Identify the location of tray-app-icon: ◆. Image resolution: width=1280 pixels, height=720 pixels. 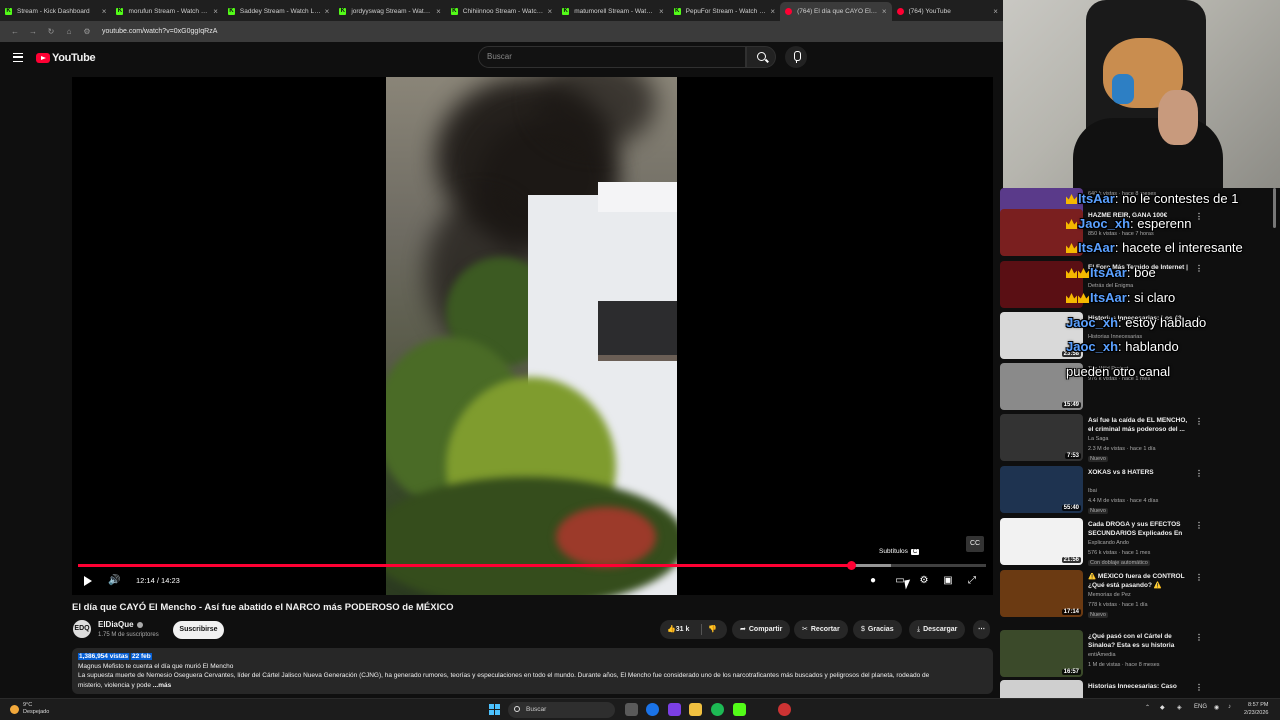
(1162, 707).